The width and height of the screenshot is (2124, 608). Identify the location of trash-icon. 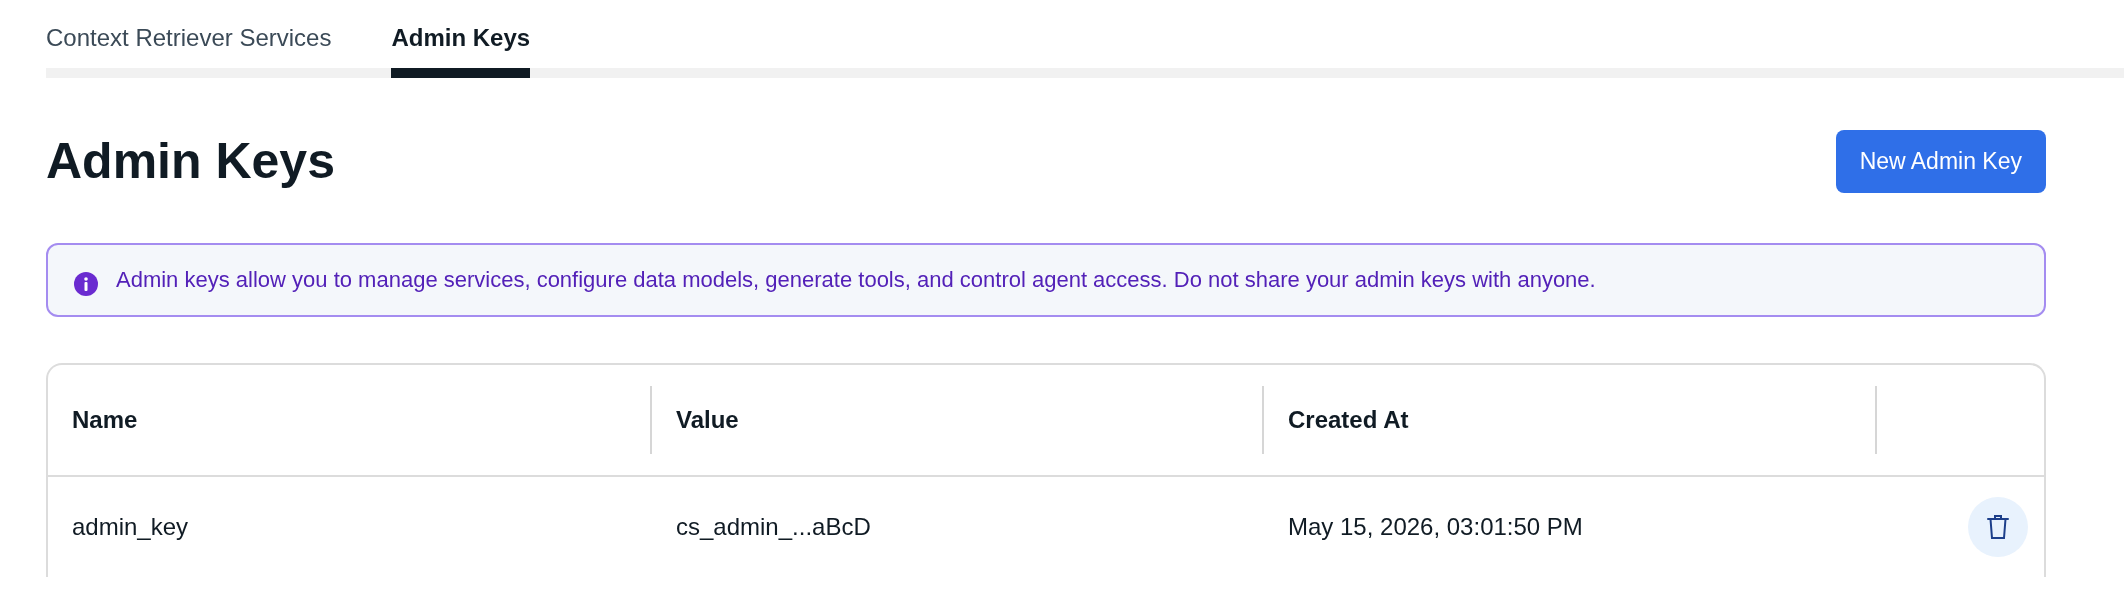
(1998, 527).